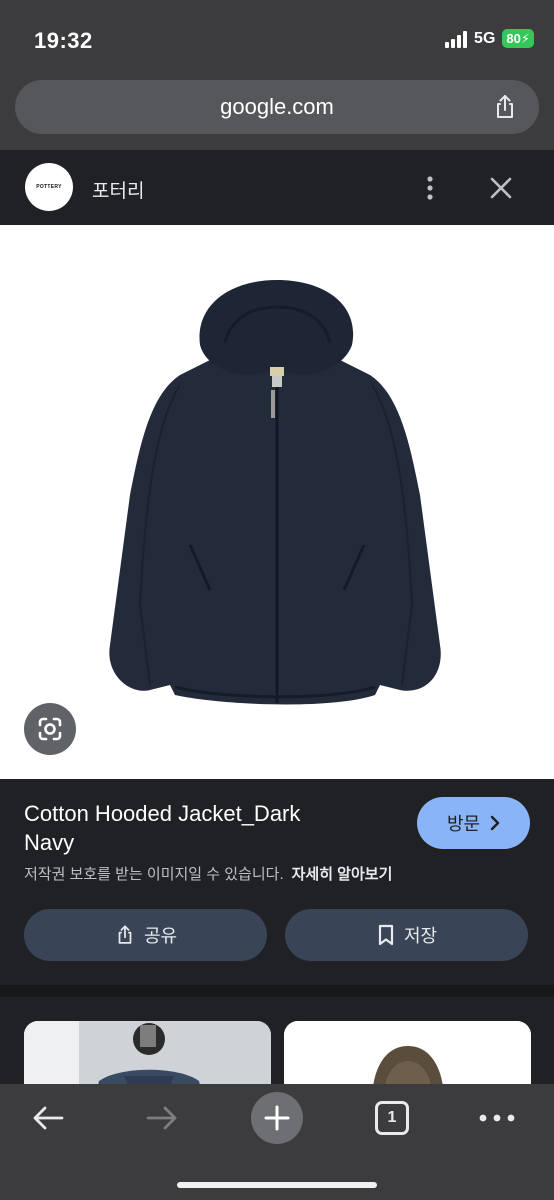  I want to click on save-label: 저장, so click(420, 936).